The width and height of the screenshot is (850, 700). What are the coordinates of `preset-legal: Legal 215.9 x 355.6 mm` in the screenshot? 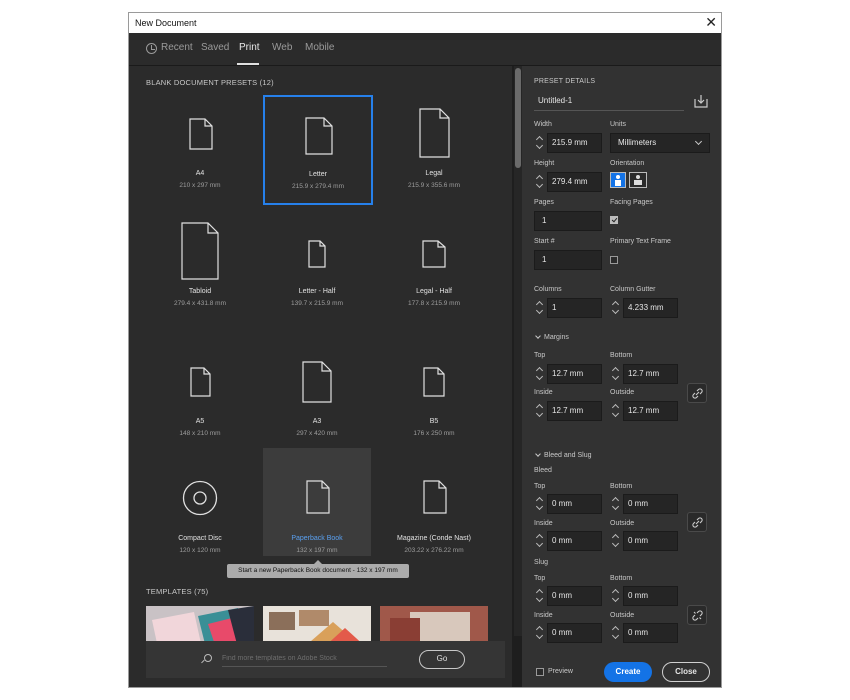 It's located at (434, 150).